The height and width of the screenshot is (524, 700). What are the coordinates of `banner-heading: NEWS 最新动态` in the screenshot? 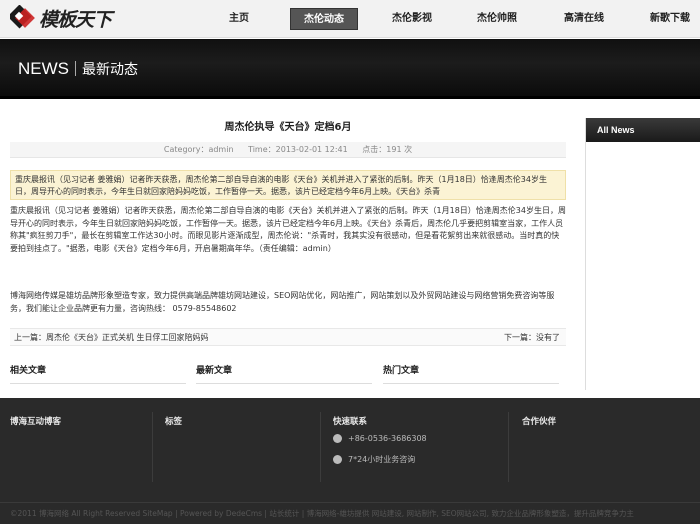 It's located at (78, 69).